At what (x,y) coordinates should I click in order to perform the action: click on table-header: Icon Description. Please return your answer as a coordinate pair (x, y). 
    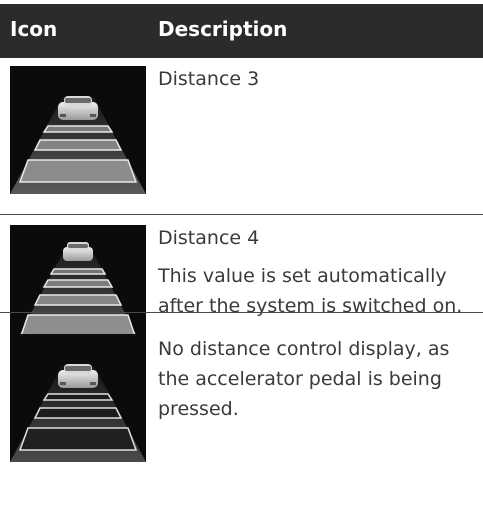
    Looking at the image, I should click on (241, 31).